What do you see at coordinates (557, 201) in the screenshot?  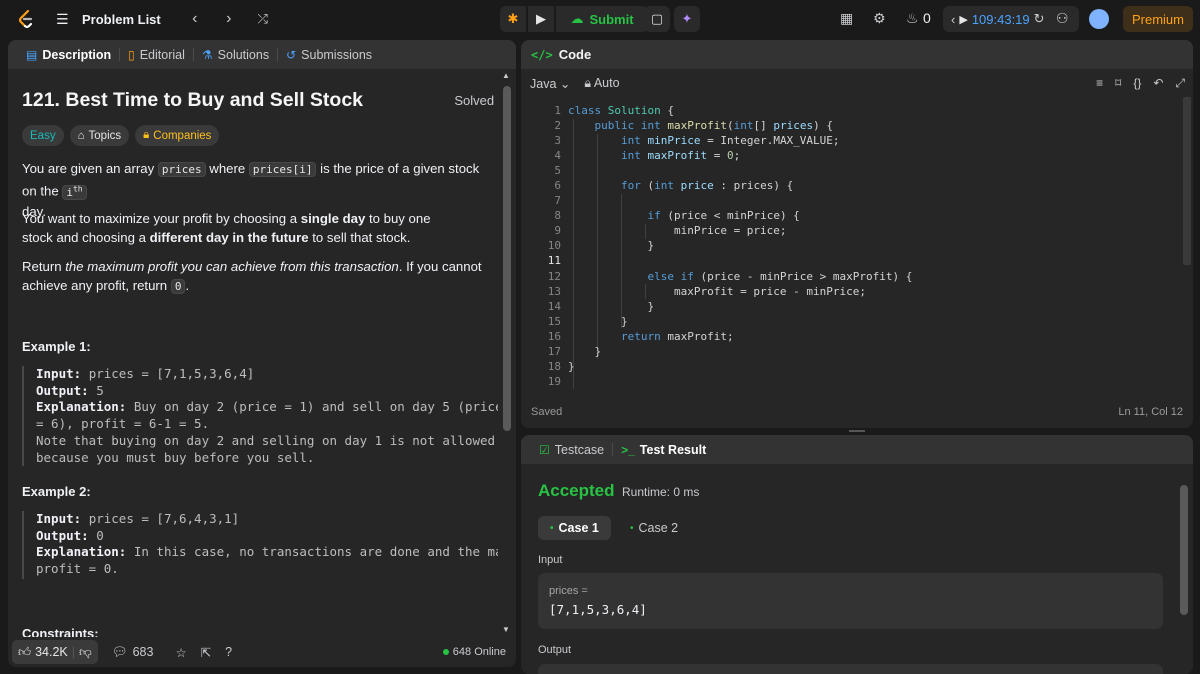 I see `line-number: 7` at bounding box center [557, 201].